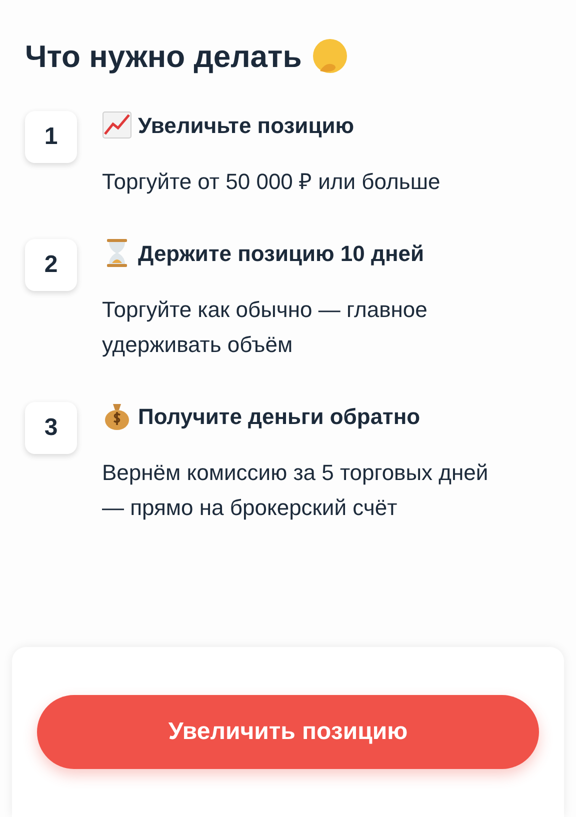  What do you see at coordinates (271, 182) in the screenshot?
I see `step-description: Торгуйте от 50 000 ₽ или больше` at bounding box center [271, 182].